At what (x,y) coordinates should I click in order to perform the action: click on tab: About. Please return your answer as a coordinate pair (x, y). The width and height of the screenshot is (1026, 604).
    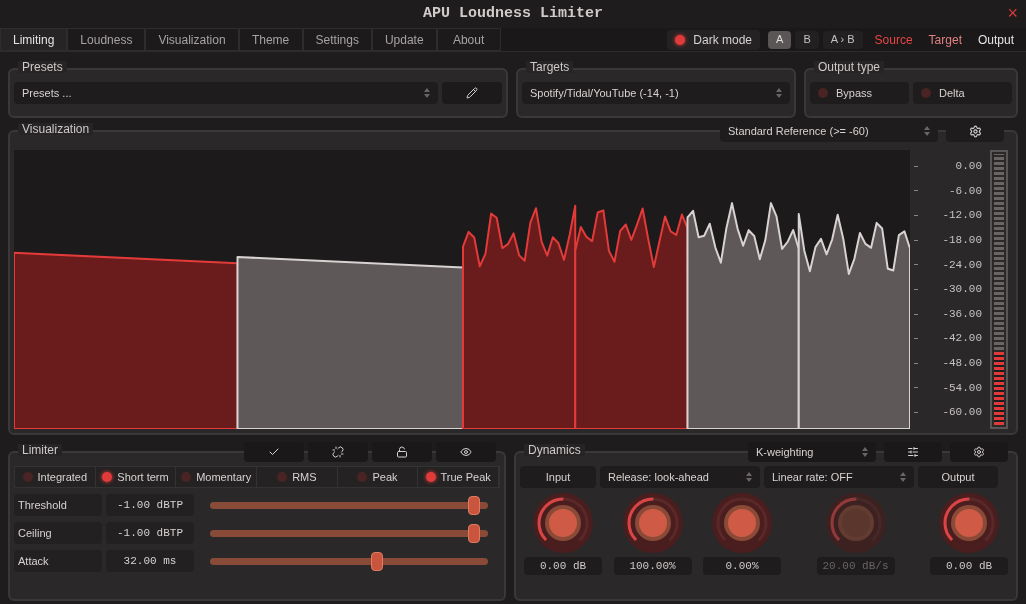
    Looking at the image, I should click on (468, 39).